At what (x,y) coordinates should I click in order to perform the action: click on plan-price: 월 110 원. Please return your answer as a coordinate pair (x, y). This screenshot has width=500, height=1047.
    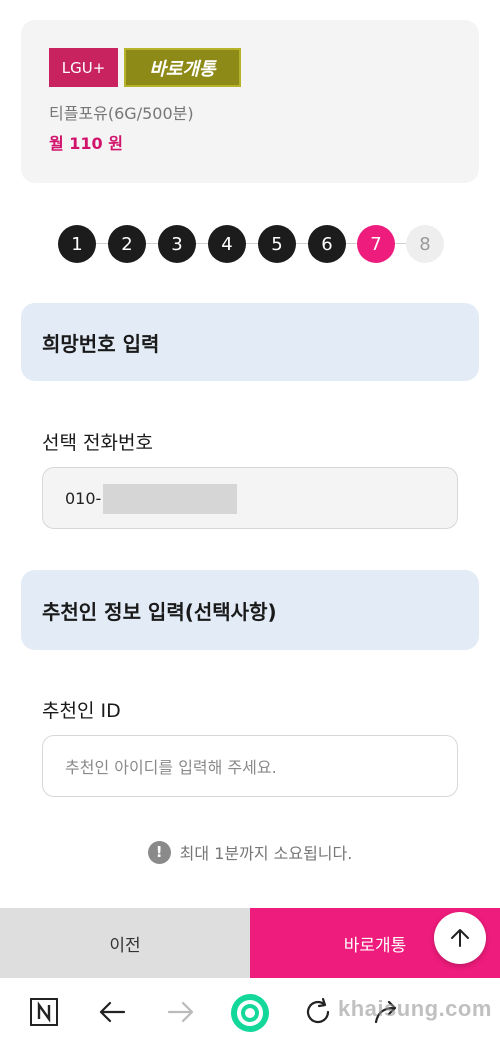
    Looking at the image, I should click on (86, 143).